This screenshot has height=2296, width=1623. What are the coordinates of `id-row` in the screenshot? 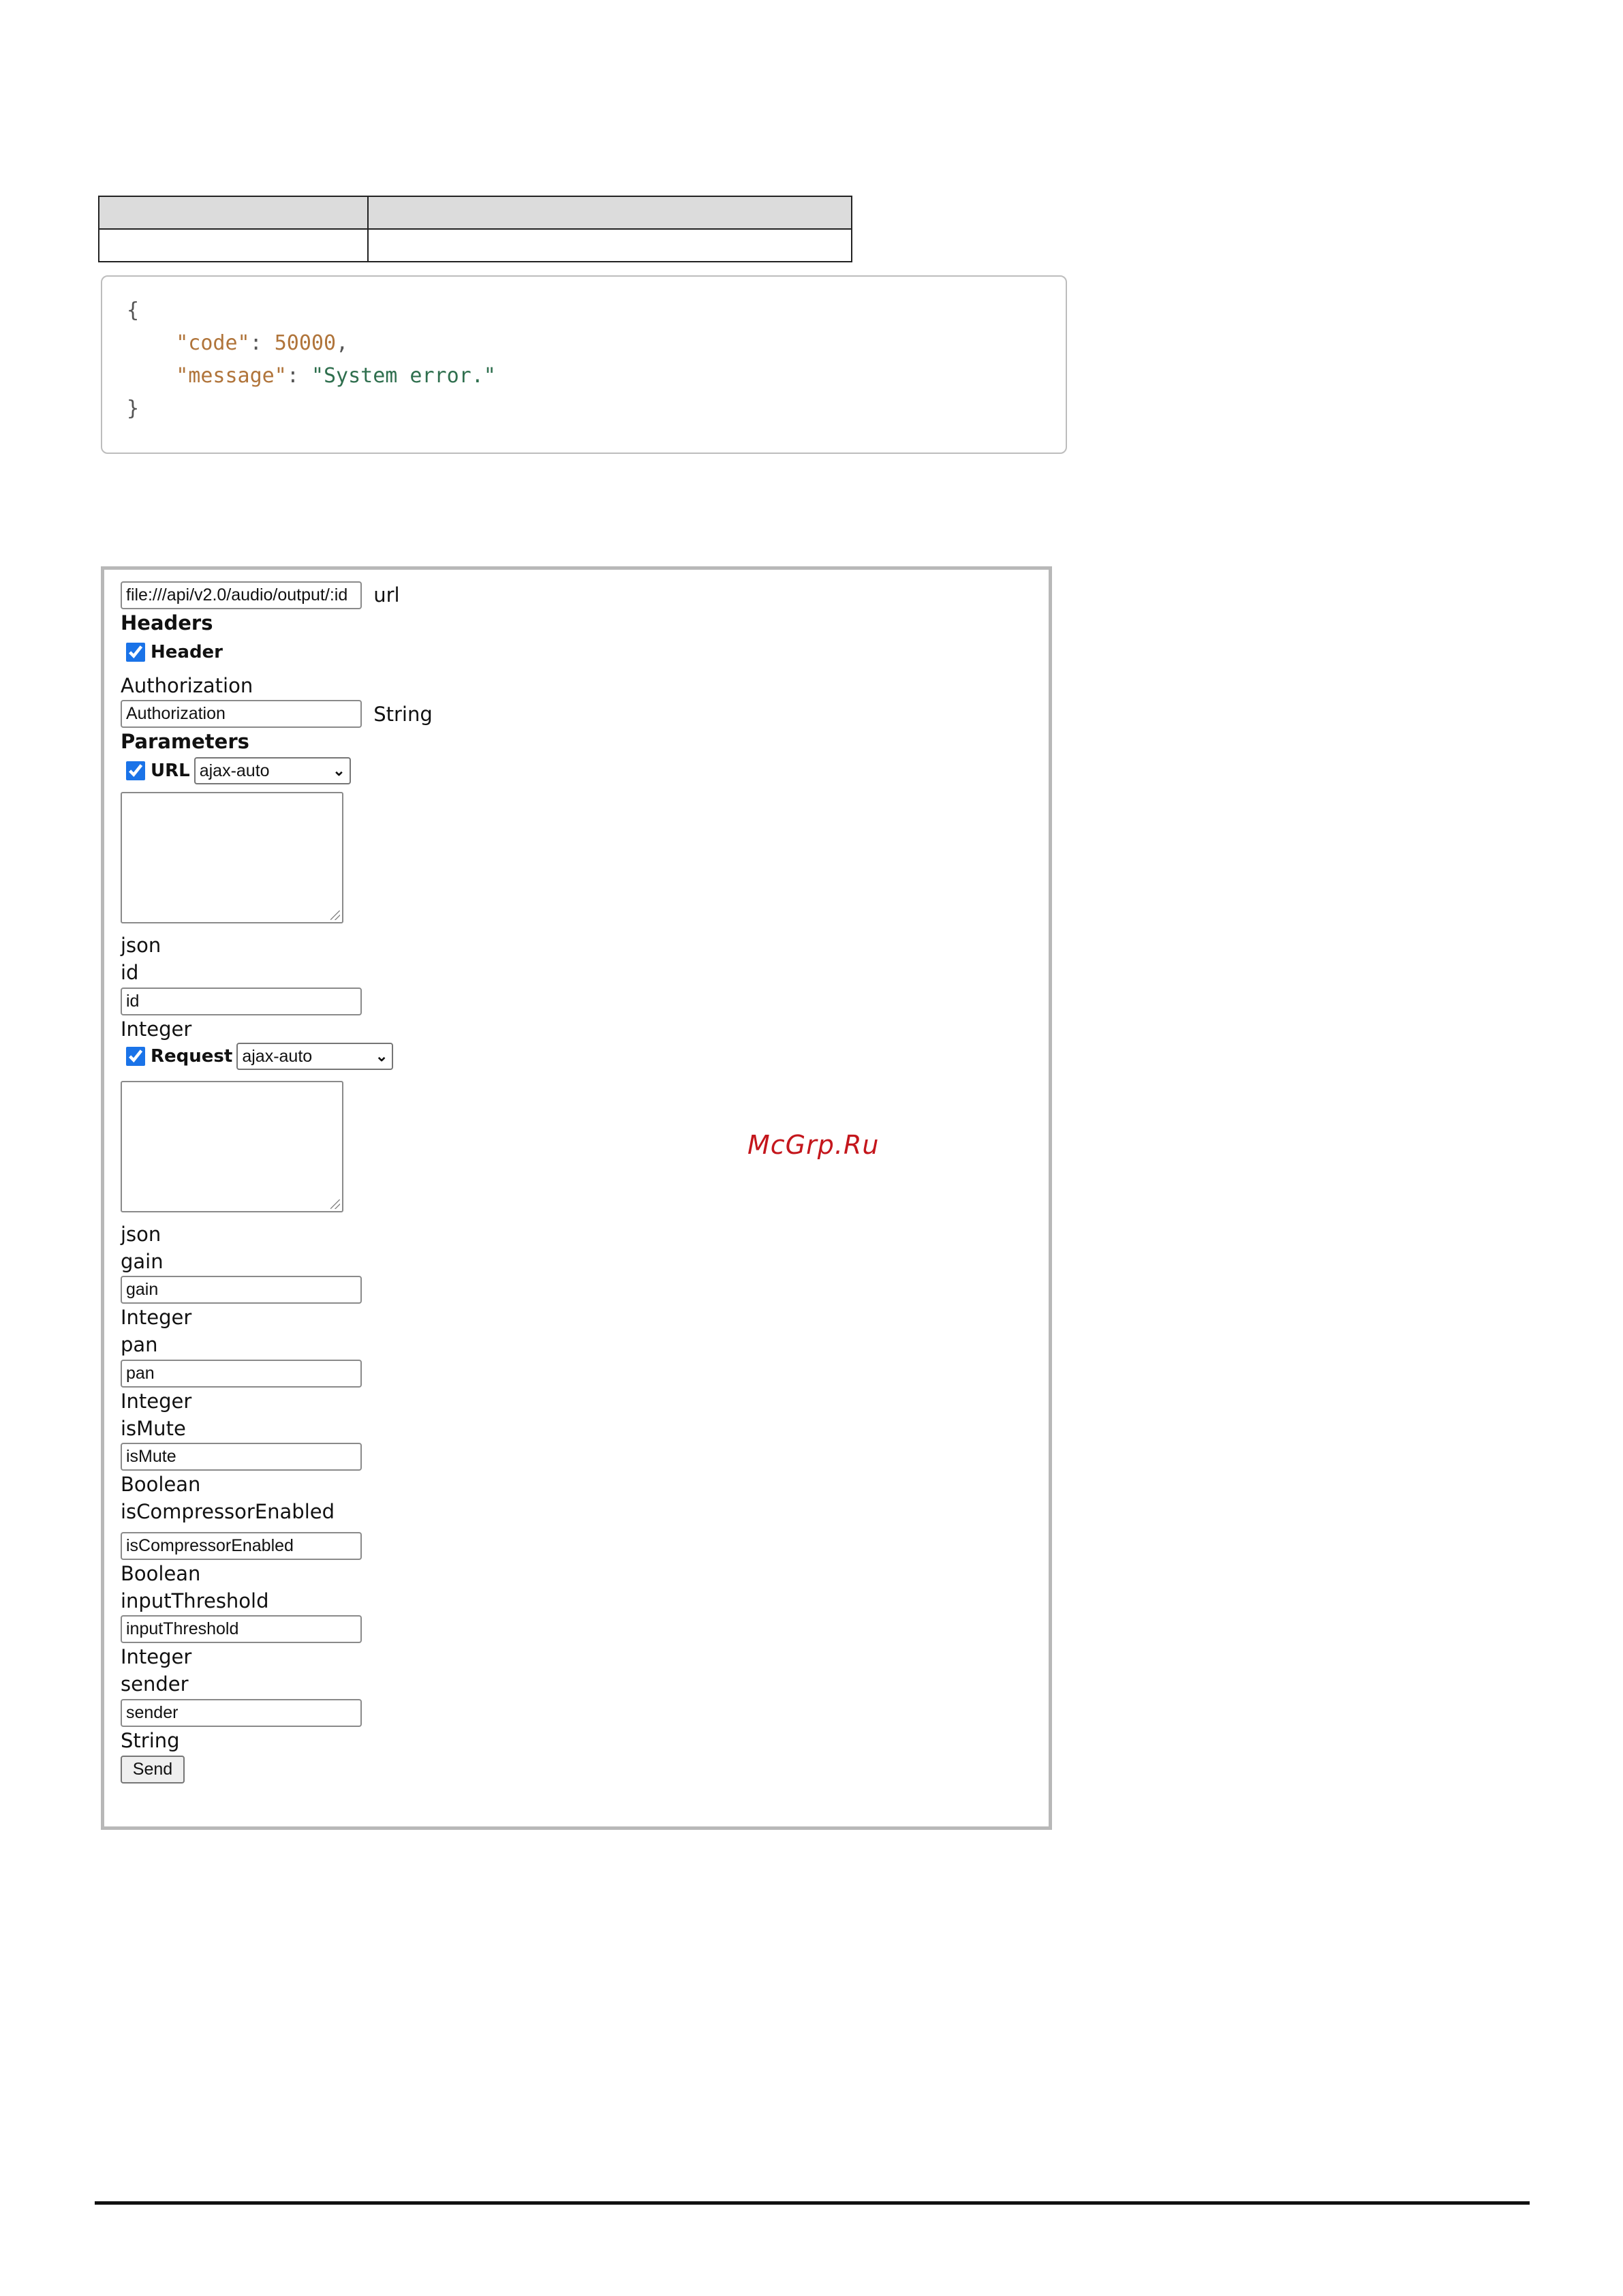 It's located at (578, 1000).